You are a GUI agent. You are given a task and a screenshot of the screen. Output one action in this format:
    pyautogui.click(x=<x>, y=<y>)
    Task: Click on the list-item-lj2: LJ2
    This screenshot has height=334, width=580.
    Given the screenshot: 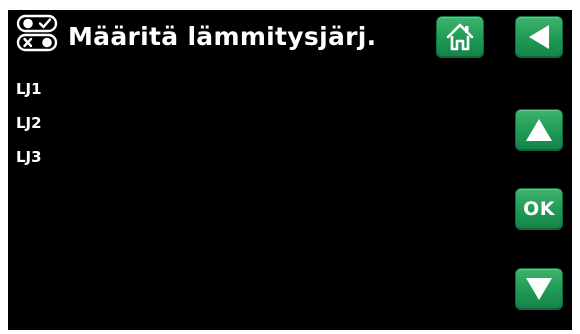 What is the action you would take?
    pyautogui.click(x=29, y=131)
    